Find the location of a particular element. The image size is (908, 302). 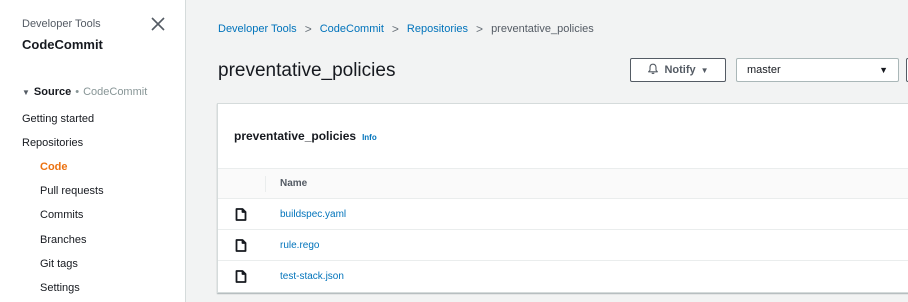

table-row: test-stack.json is located at coordinates (563, 276).